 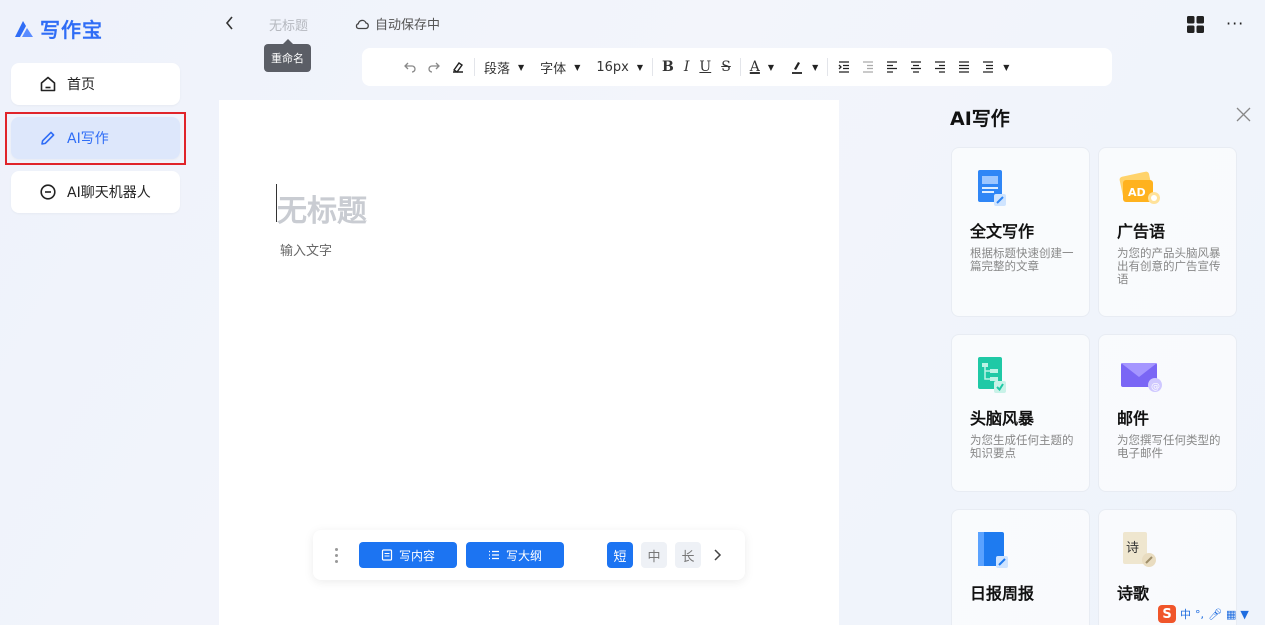 I want to click on ime-logo-icon: S, so click(x=1167, y=614).